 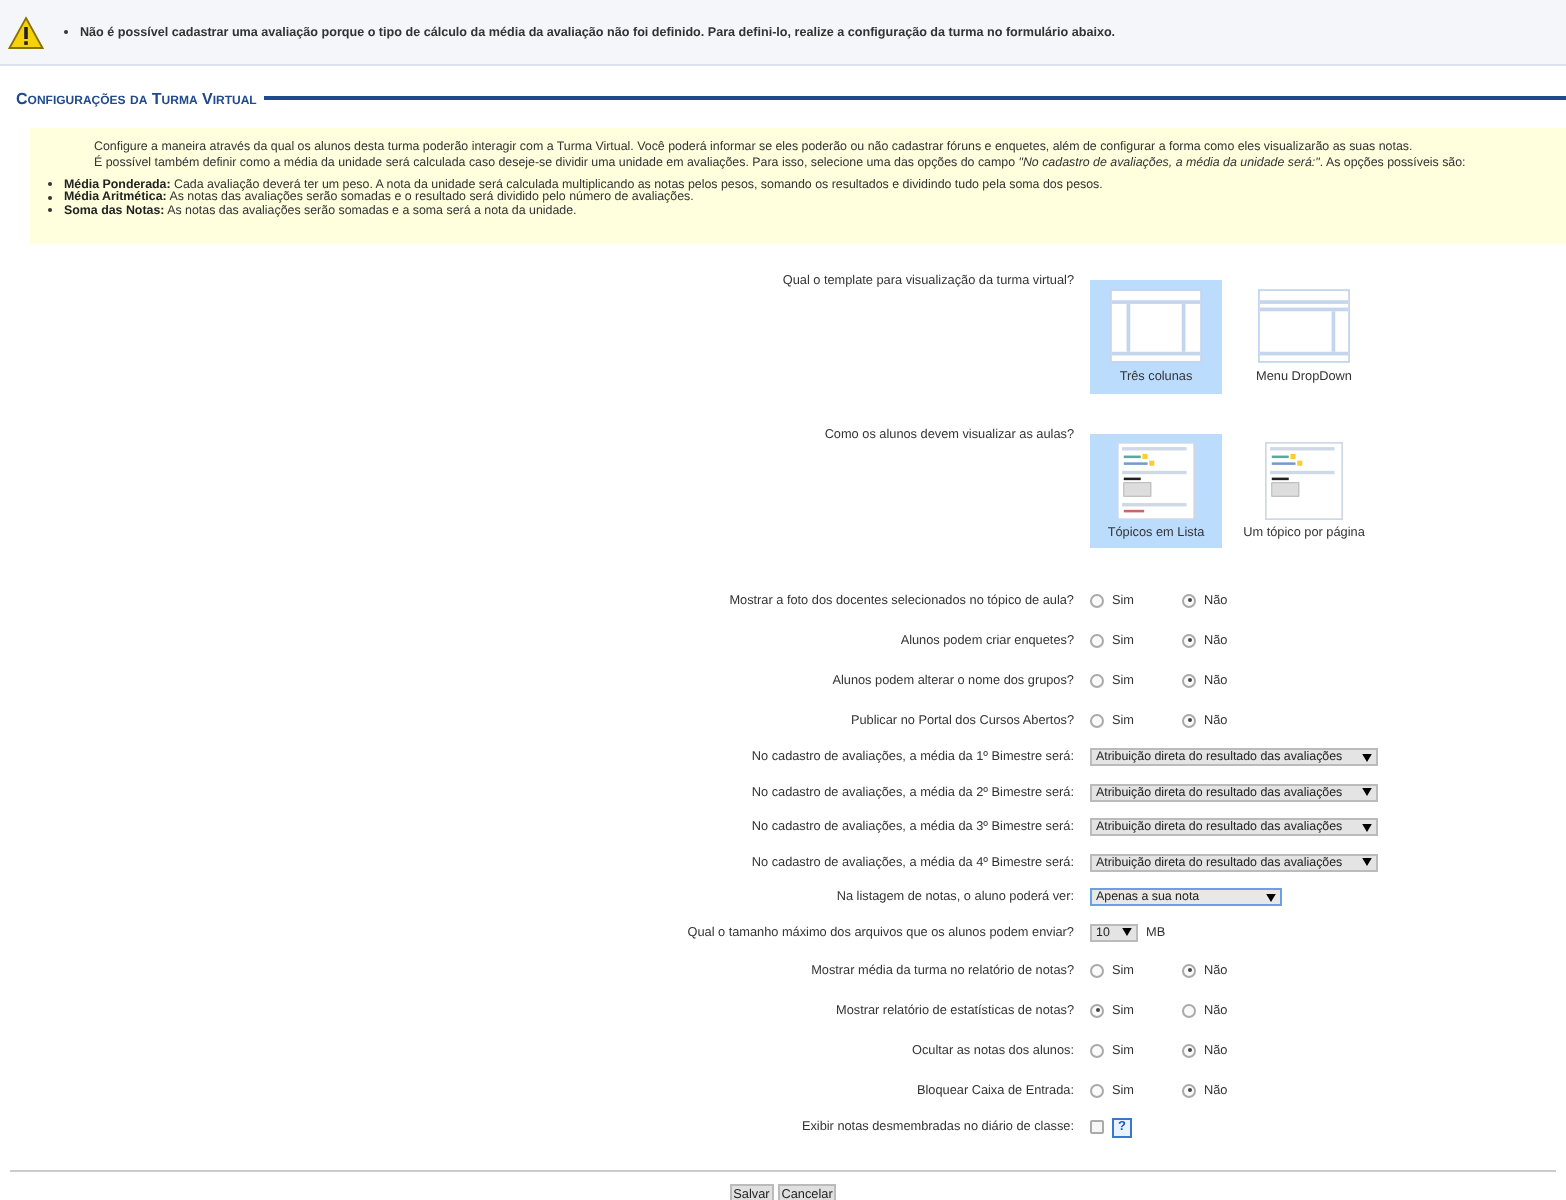 What do you see at coordinates (1156, 326) in the screenshot?
I see `three-column-layout-icon` at bounding box center [1156, 326].